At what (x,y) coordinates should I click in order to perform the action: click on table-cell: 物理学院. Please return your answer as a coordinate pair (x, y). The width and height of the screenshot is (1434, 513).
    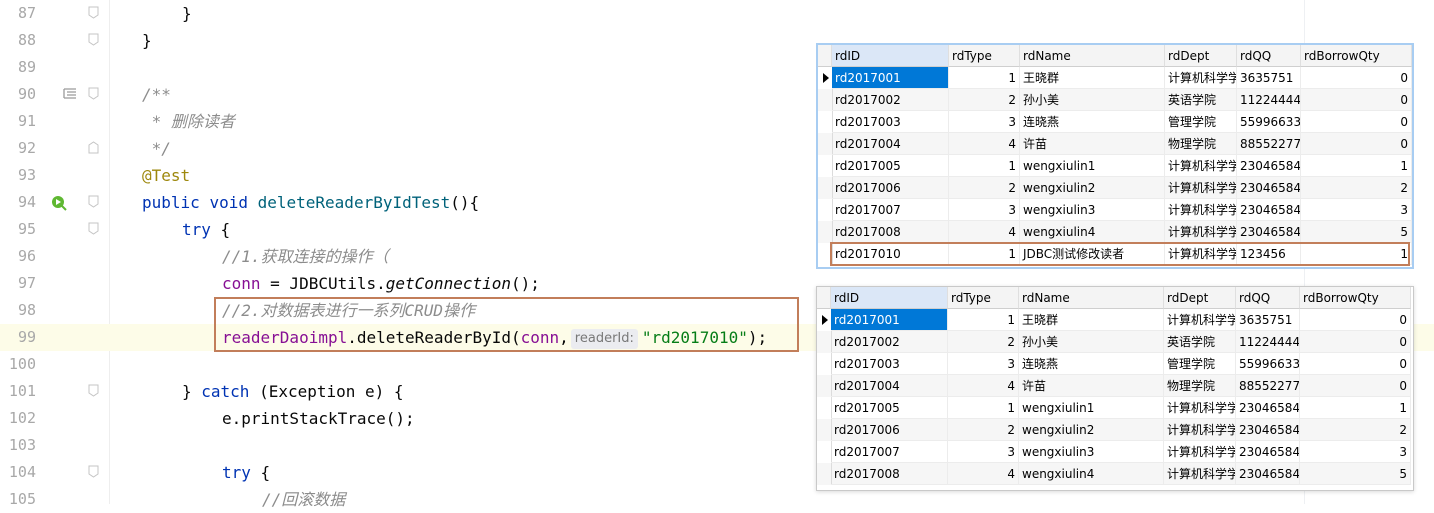
    Looking at the image, I should click on (1201, 144).